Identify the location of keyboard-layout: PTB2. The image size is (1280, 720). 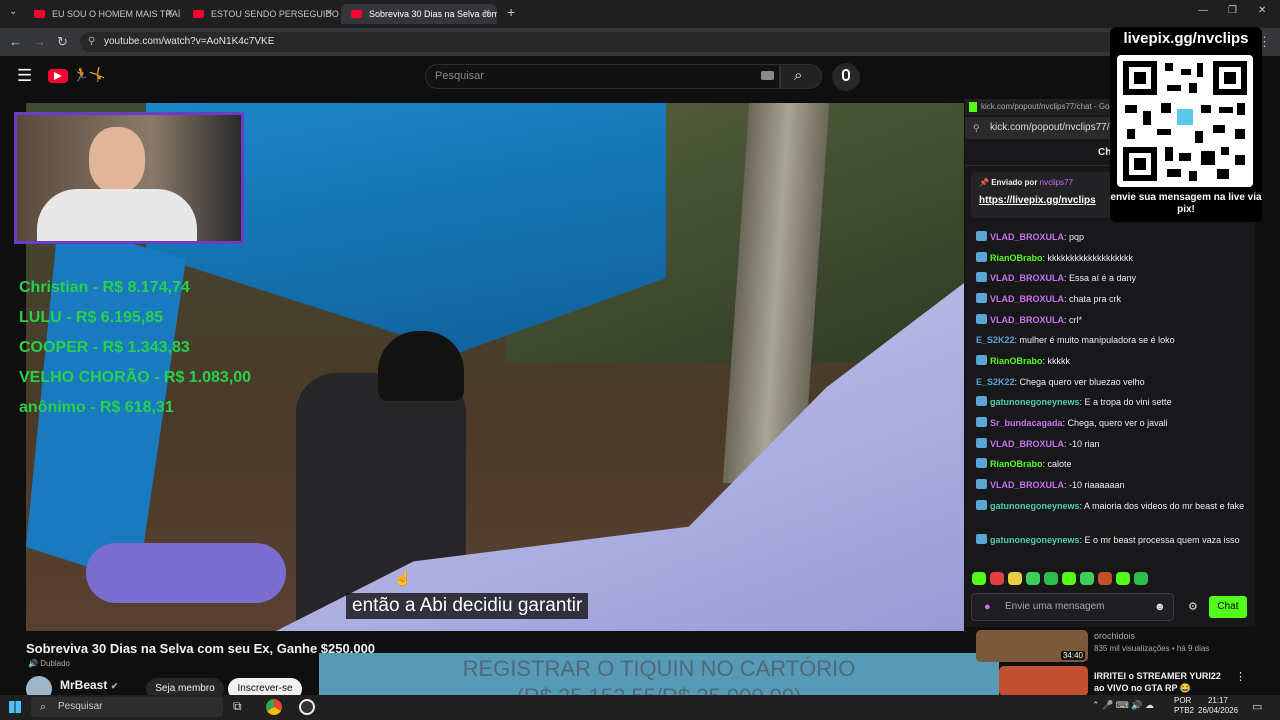
(1184, 710).